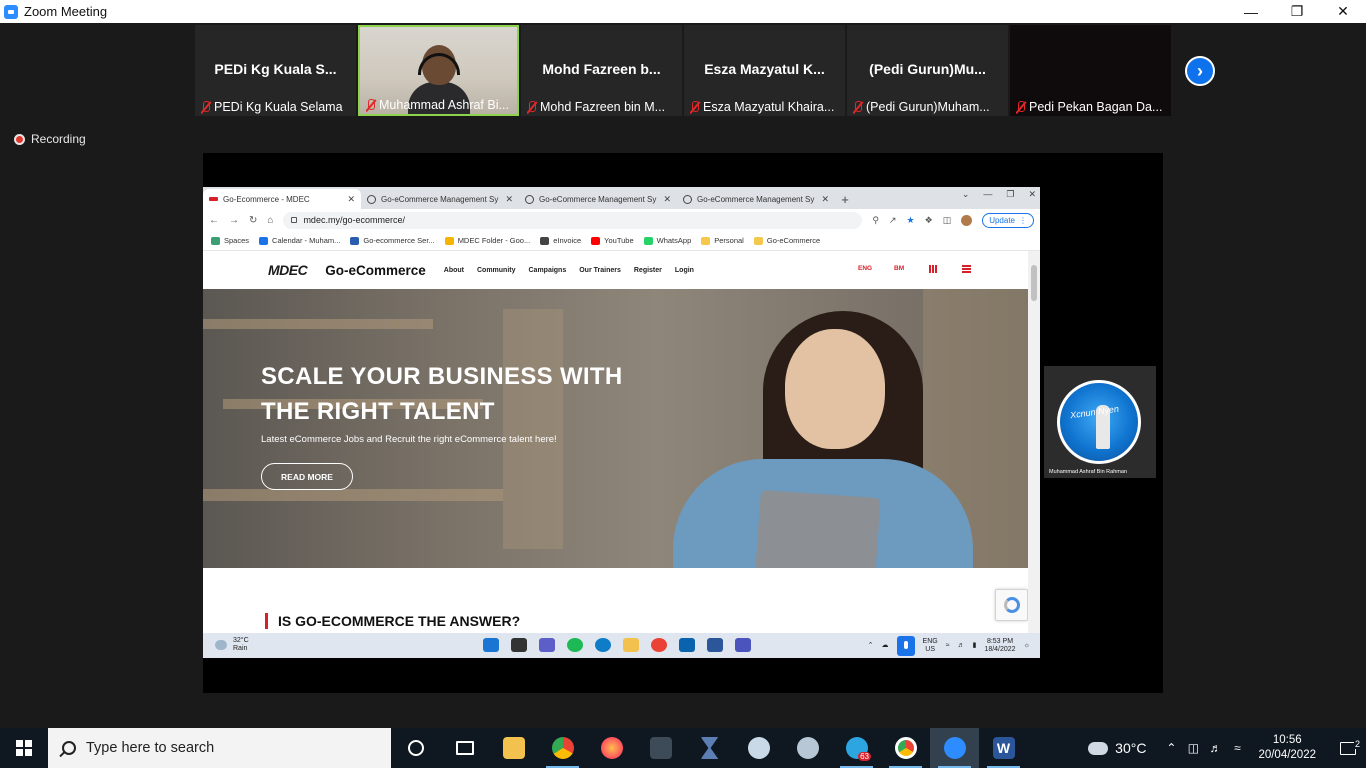  What do you see at coordinates (722, 240) in the screenshot?
I see `bookmark-item: Personal` at bounding box center [722, 240].